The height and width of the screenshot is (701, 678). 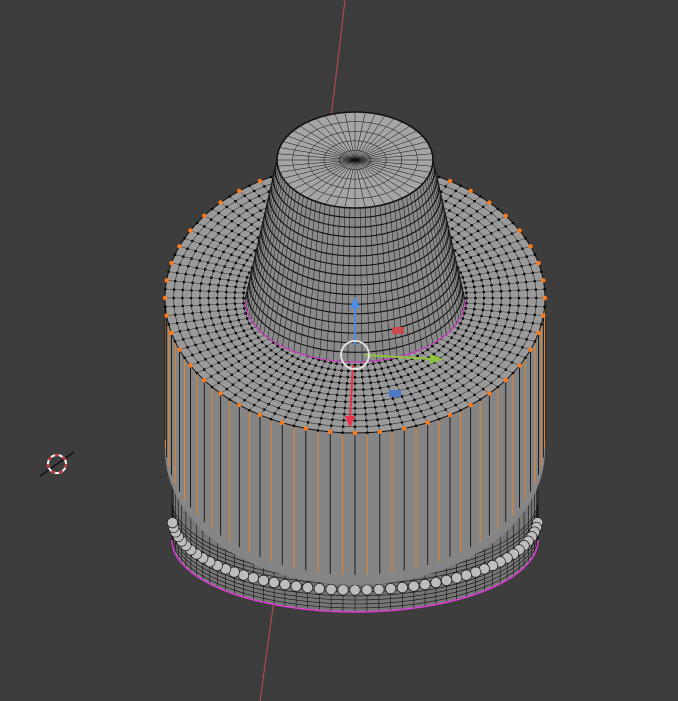 I want to click on z-axis-line-top, so click(x=338, y=59).